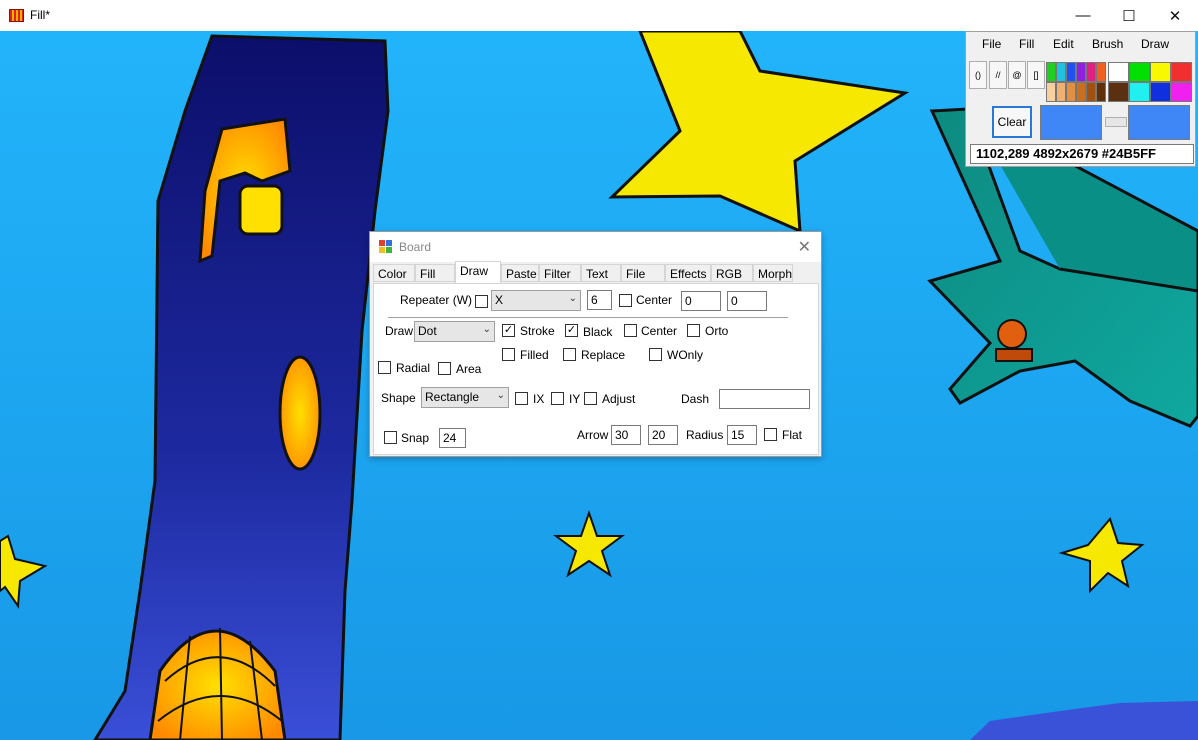 This screenshot has width=1198, height=740. I want to click on arrow-a-input: 30, so click(626, 435).